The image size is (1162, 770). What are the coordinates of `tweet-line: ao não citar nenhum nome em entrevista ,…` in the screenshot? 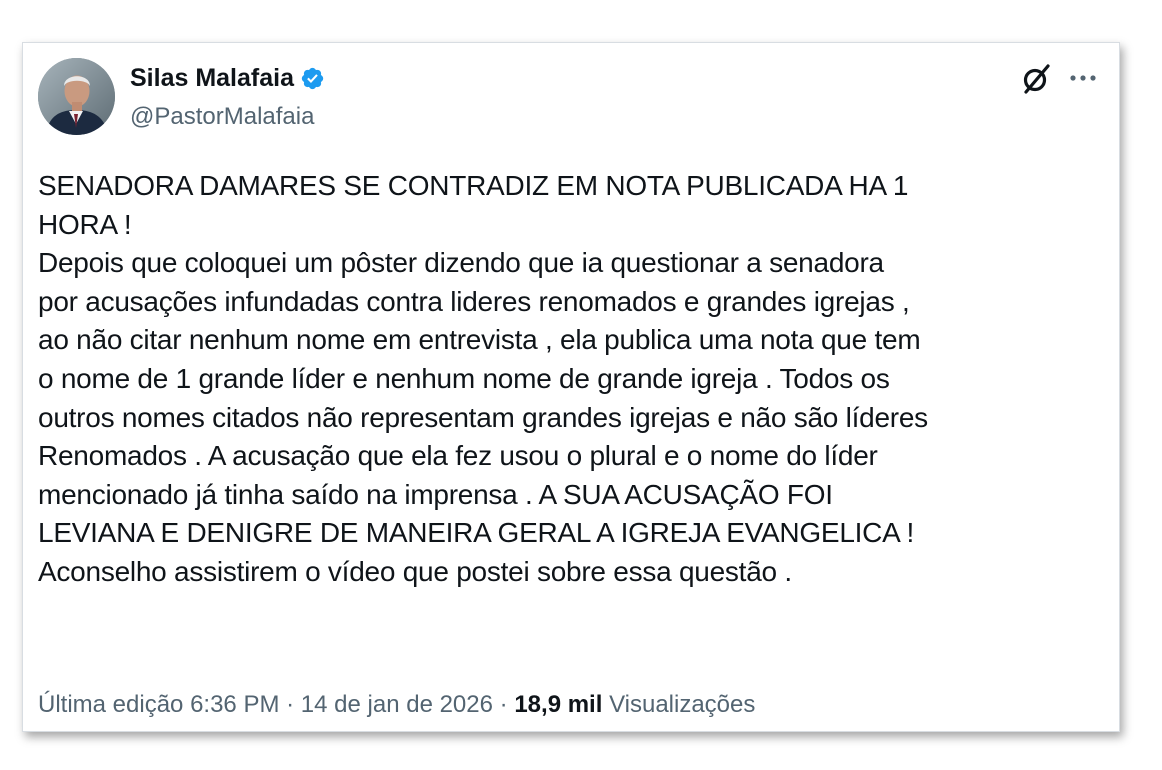 It's located at (479, 340).